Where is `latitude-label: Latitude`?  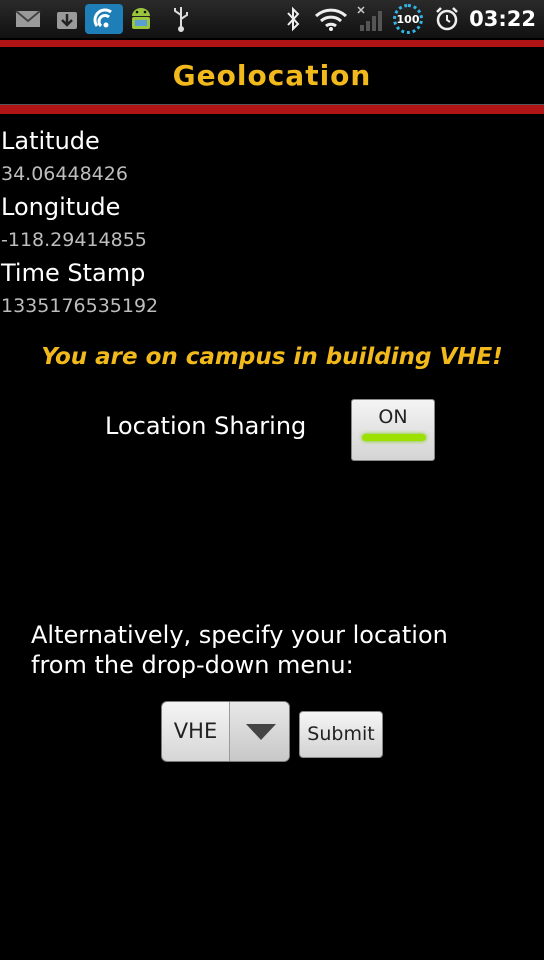
latitude-label: Latitude is located at coordinates (50, 141).